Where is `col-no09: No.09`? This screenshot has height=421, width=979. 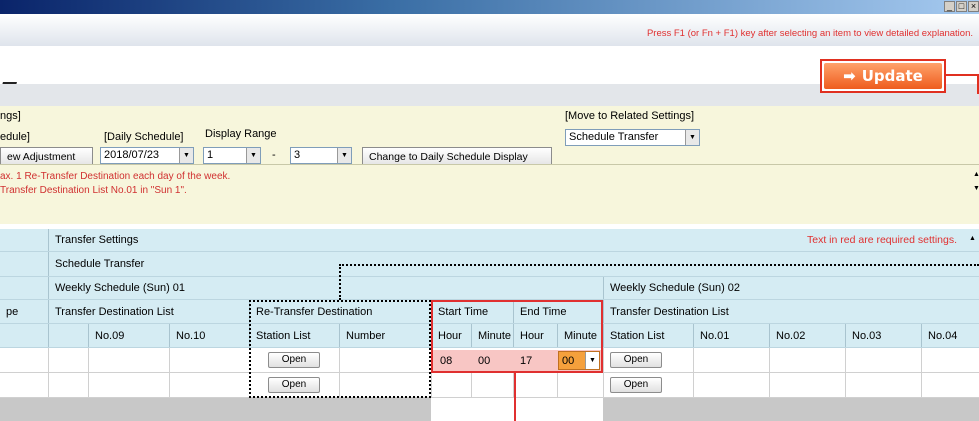 col-no09: No.09 is located at coordinates (128, 335).